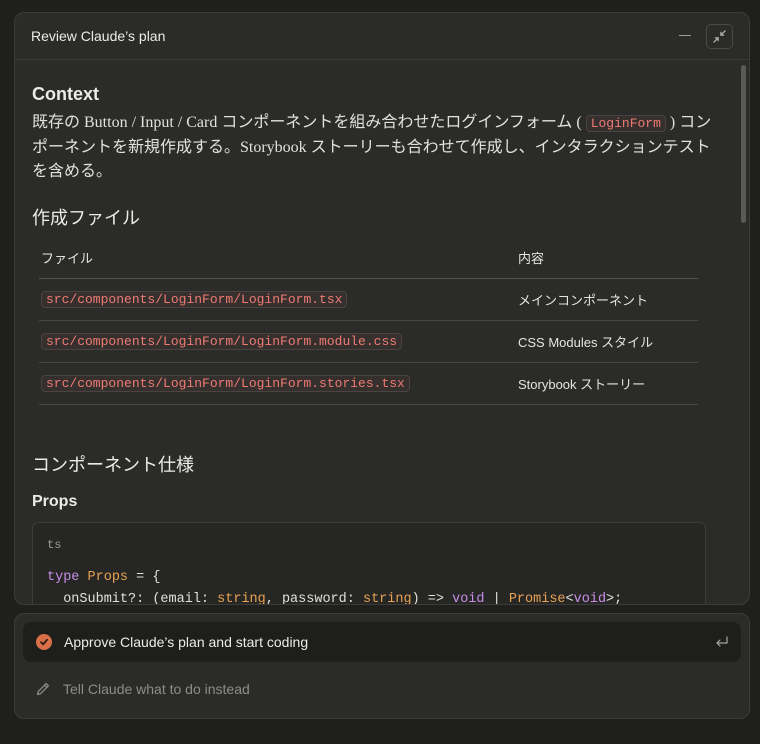  Describe the element at coordinates (54, 544) in the screenshot. I see `code-language-label: ts` at that location.